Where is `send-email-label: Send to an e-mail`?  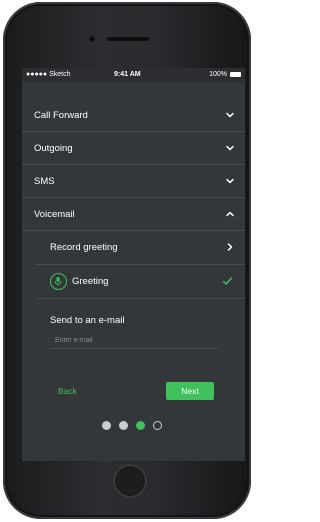
send-email-label: Send to an e-mail is located at coordinates (87, 320).